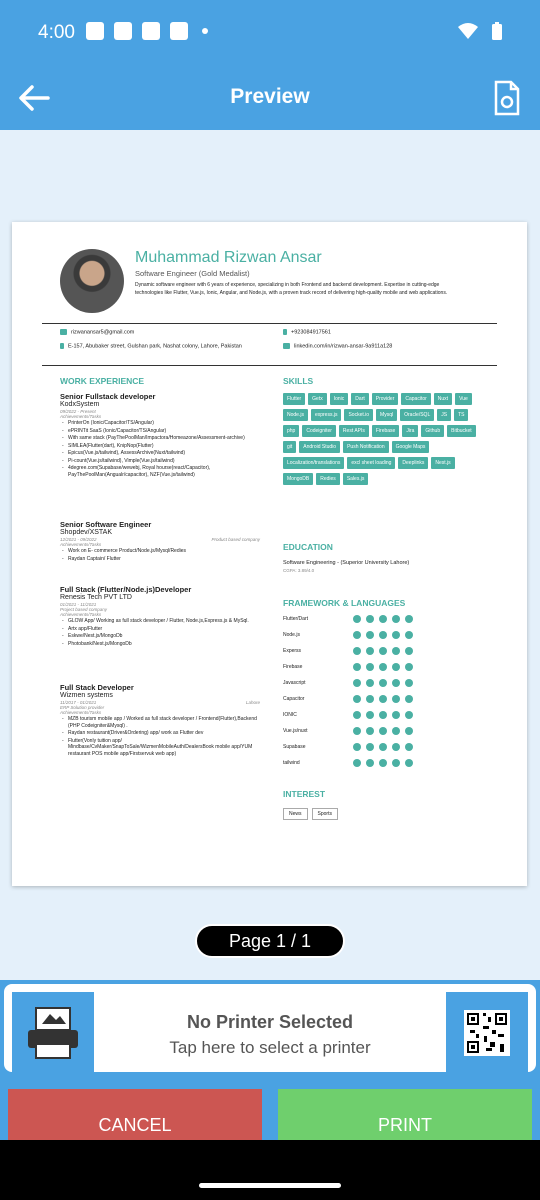 The width and height of the screenshot is (540, 1200). What do you see at coordinates (506, 98) in the screenshot?
I see `document-settings-icon` at bounding box center [506, 98].